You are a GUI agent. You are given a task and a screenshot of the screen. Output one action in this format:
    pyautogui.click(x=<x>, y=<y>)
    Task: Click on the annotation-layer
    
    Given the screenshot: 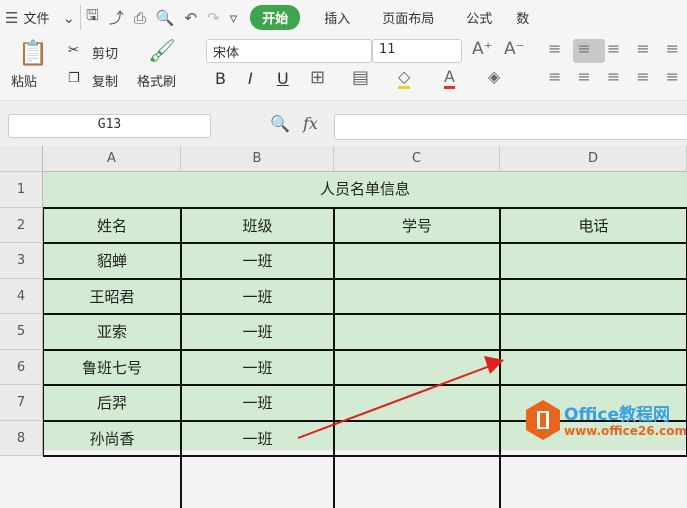 What is the action you would take?
    pyautogui.click(x=400, y=397)
    